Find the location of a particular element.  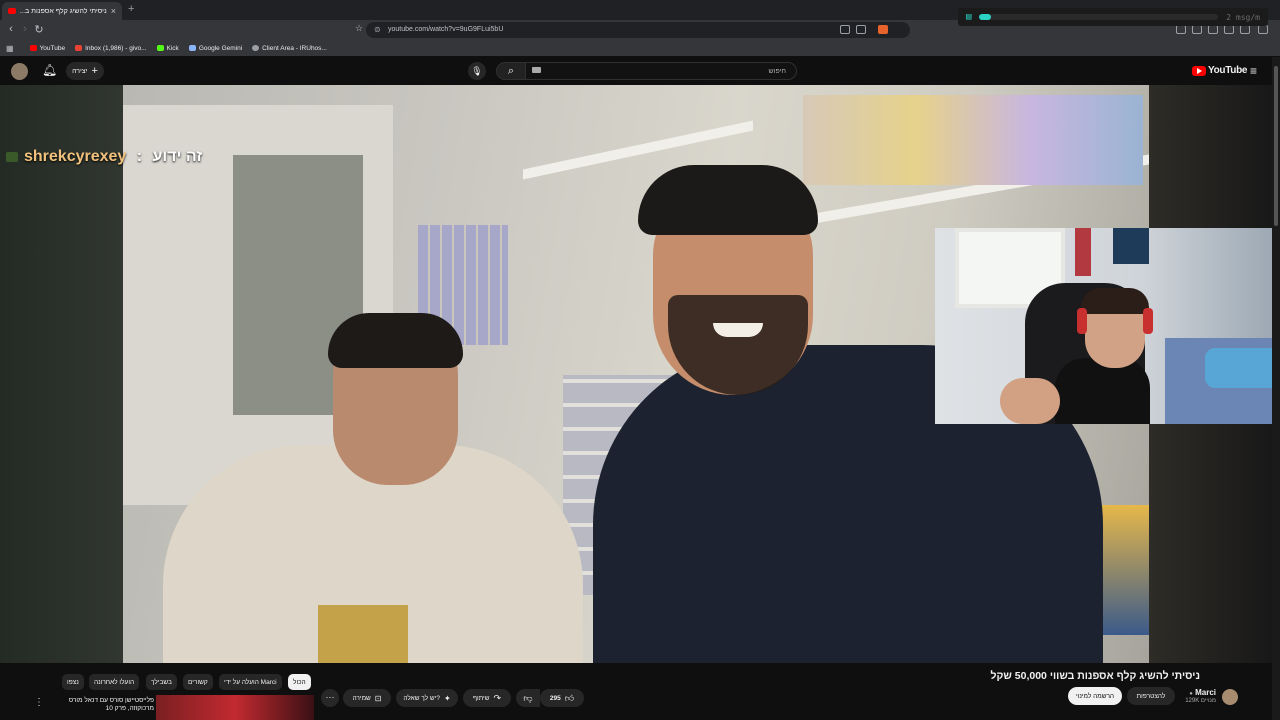

search-input: חיפוש is located at coordinates (661, 71).